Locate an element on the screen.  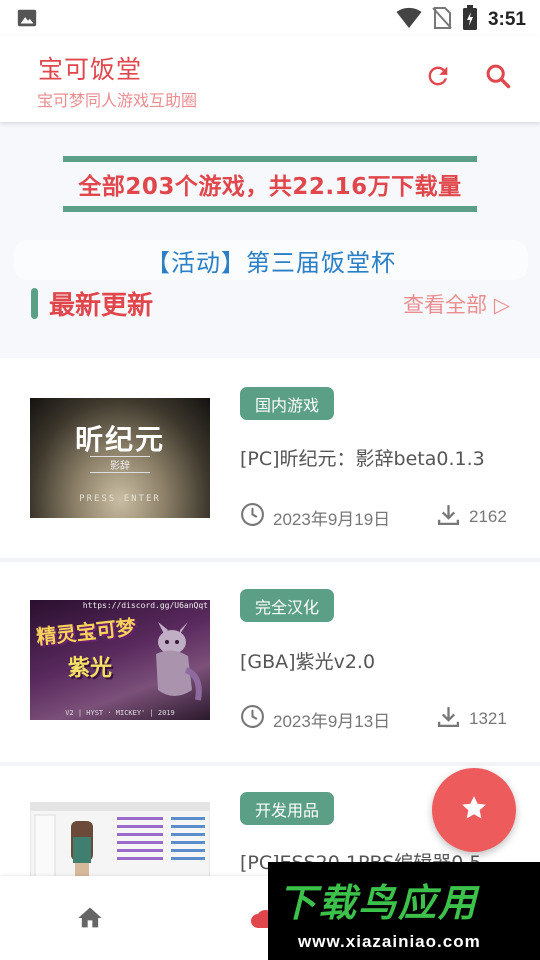
clock-time: 3:51 is located at coordinates (506, 19).